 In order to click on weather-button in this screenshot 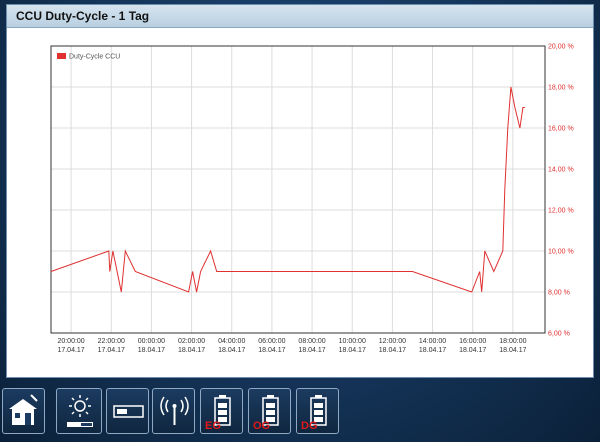, I will do `click(79, 411)`.